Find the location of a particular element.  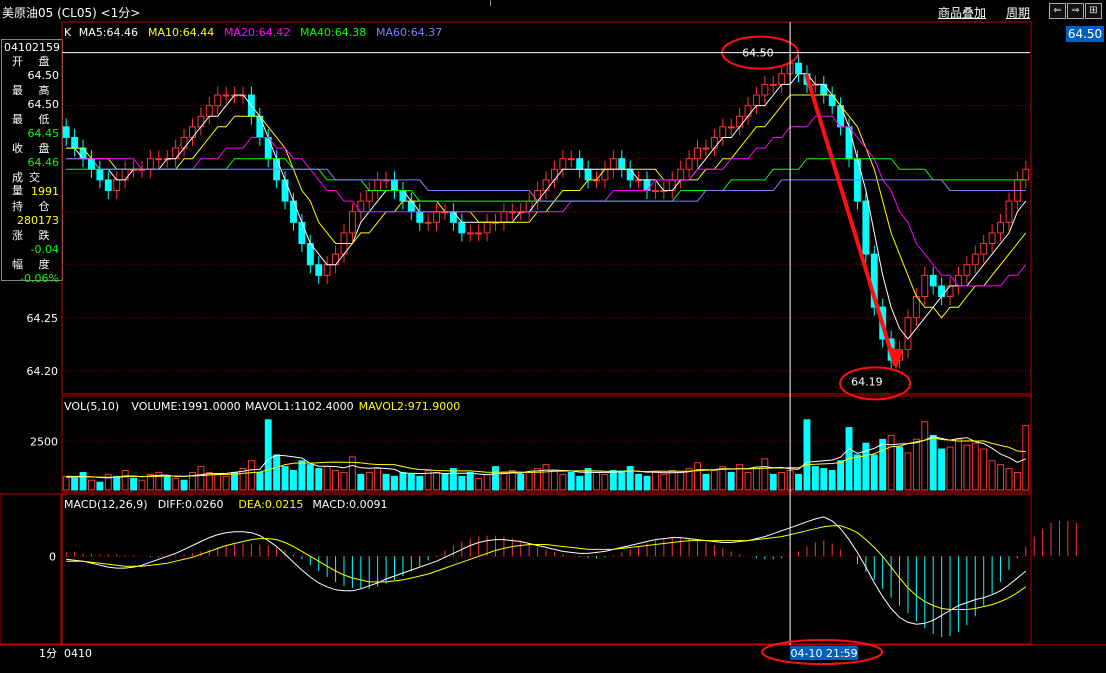

price-legend-item: K is located at coordinates (68, 32).